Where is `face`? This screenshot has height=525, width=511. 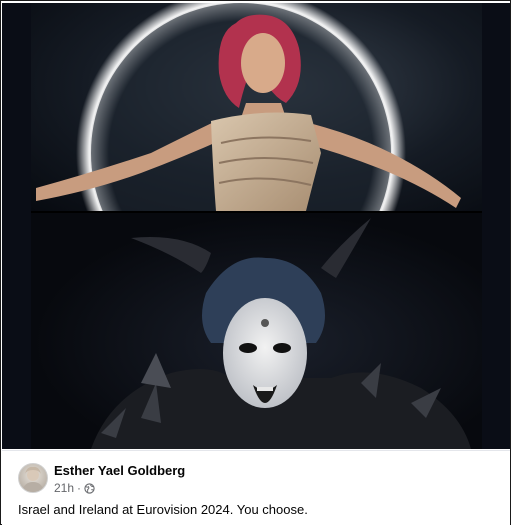 face is located at coordinates (263, 63).